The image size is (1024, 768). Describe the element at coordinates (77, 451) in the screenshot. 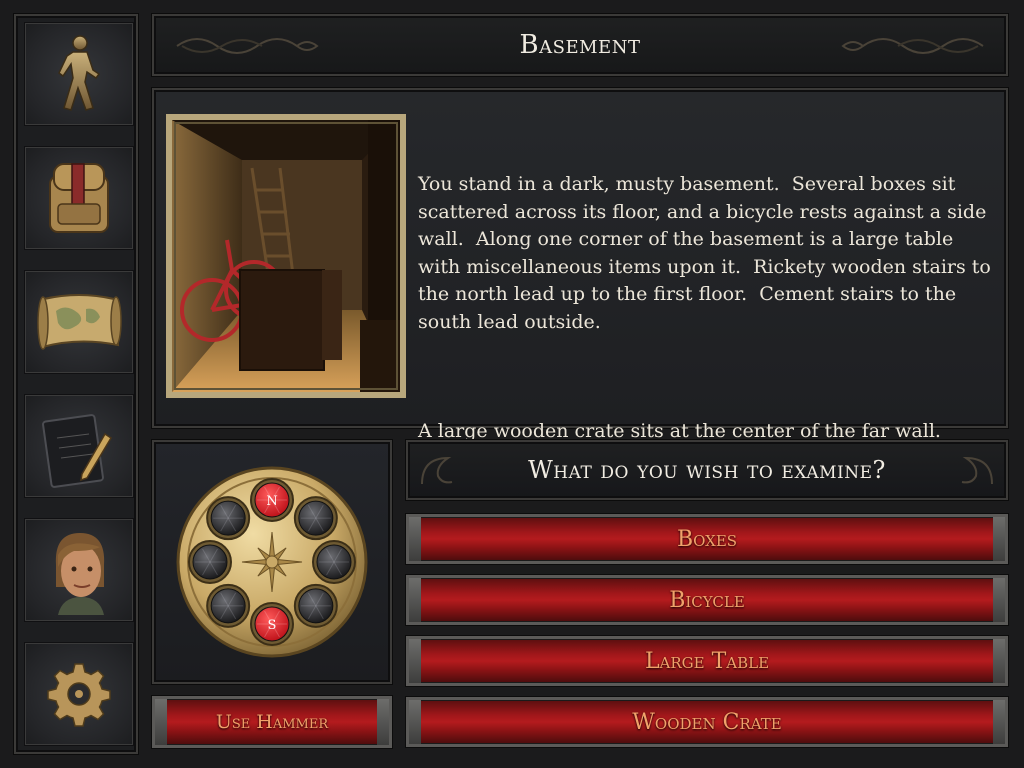

I see `notebook-pencil-icon` at that location.